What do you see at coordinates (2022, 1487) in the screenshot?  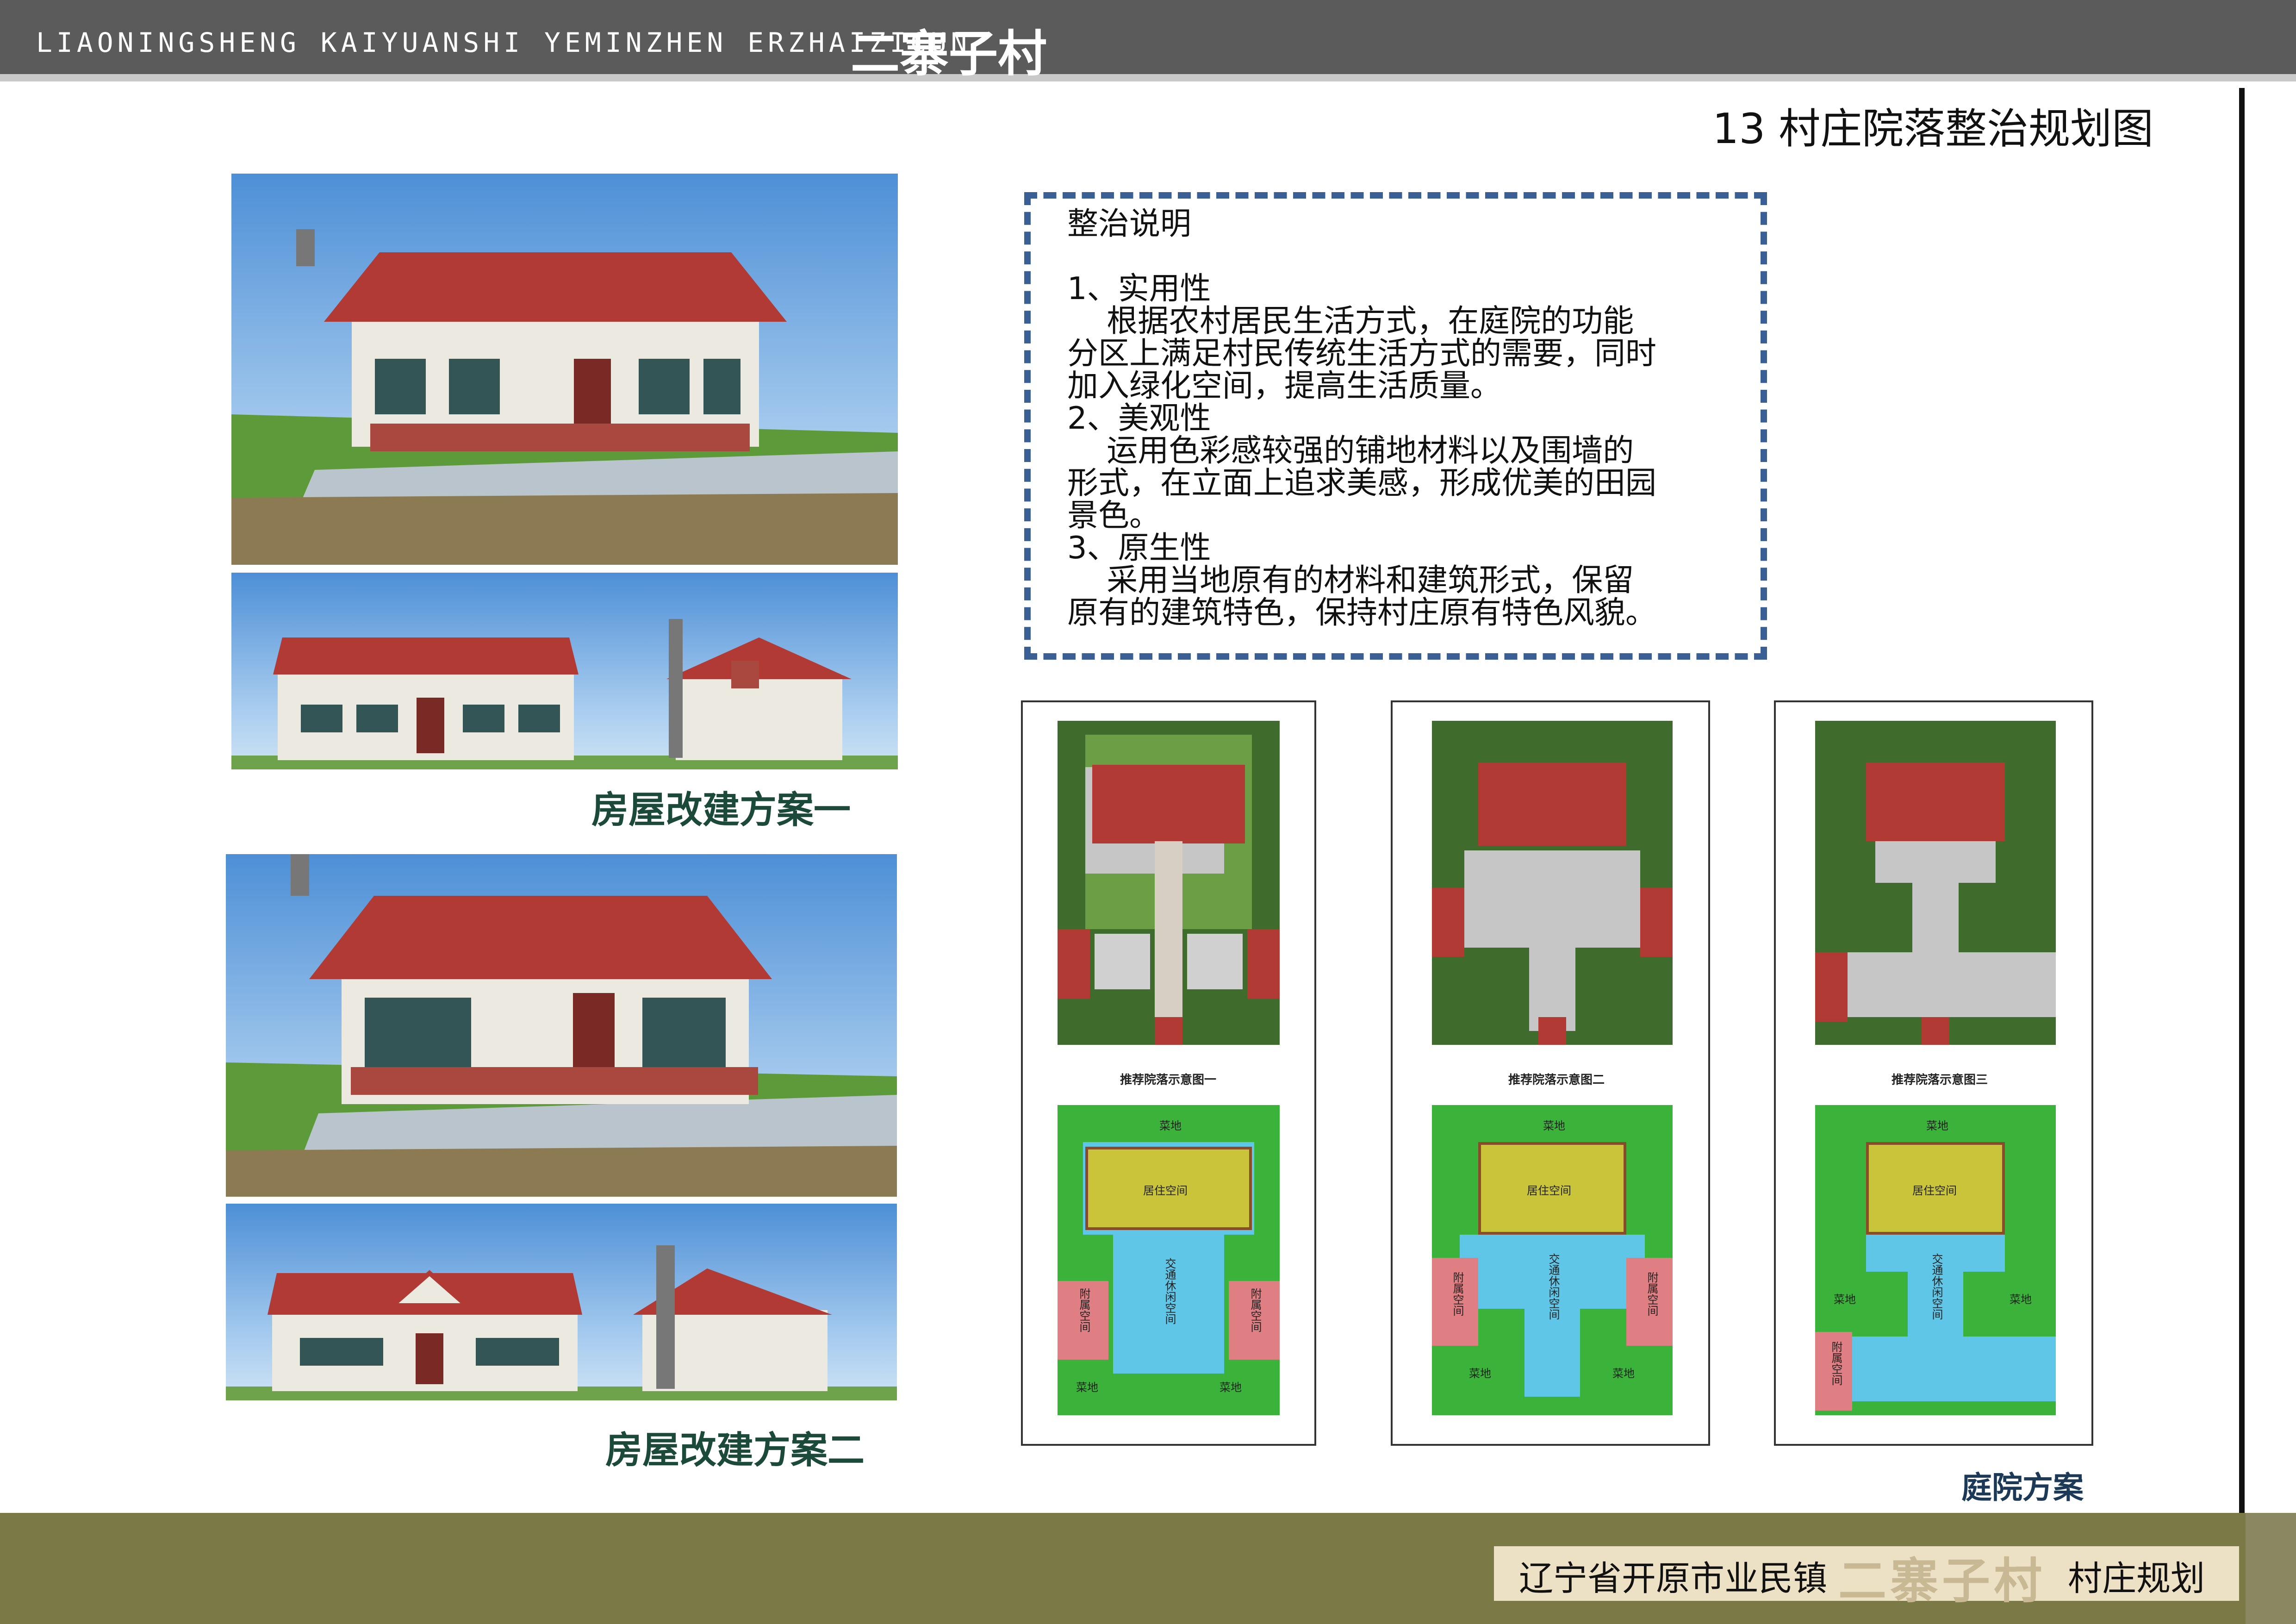 I see `courtyard-section-caption: 庭院方案` at bounding box center [2022, 1487].